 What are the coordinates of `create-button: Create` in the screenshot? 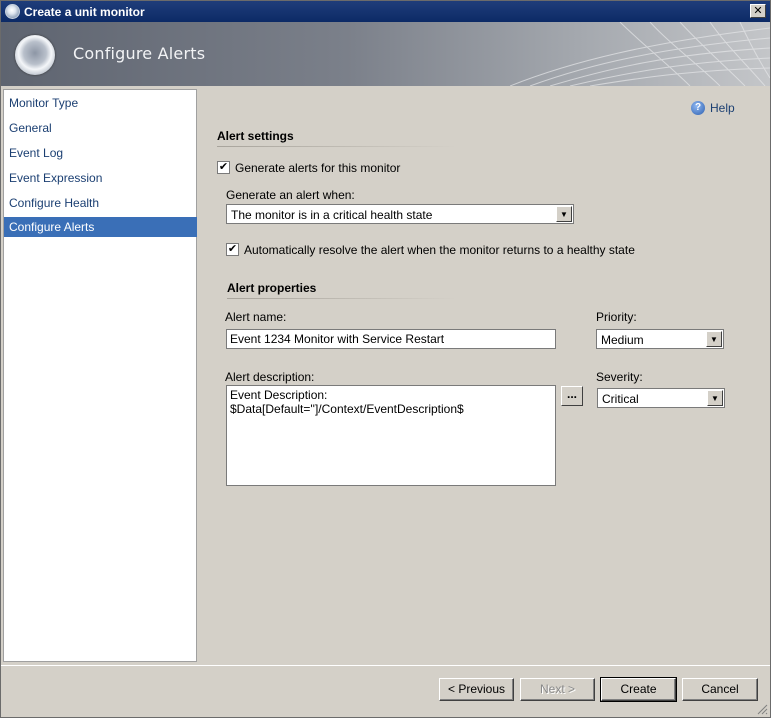 It's located at (638, 689).